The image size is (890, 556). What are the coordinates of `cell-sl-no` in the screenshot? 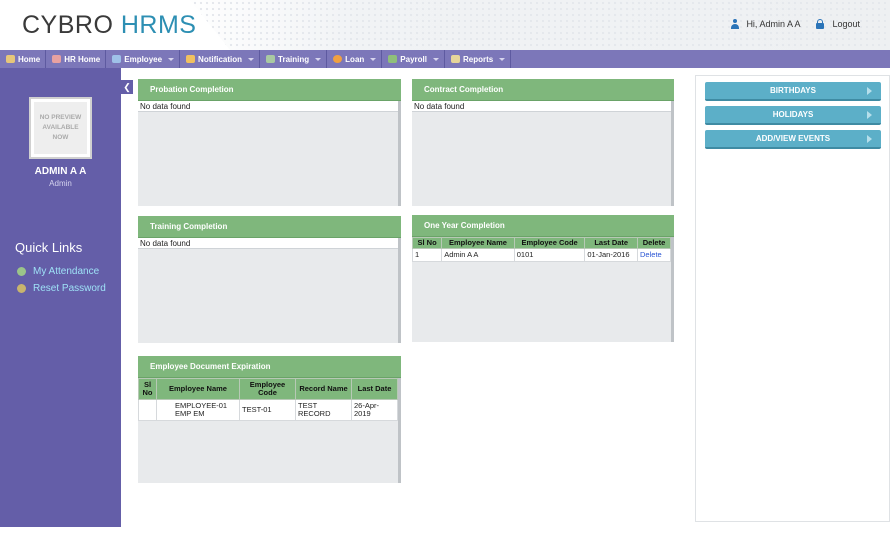 It's located at (147, 410).